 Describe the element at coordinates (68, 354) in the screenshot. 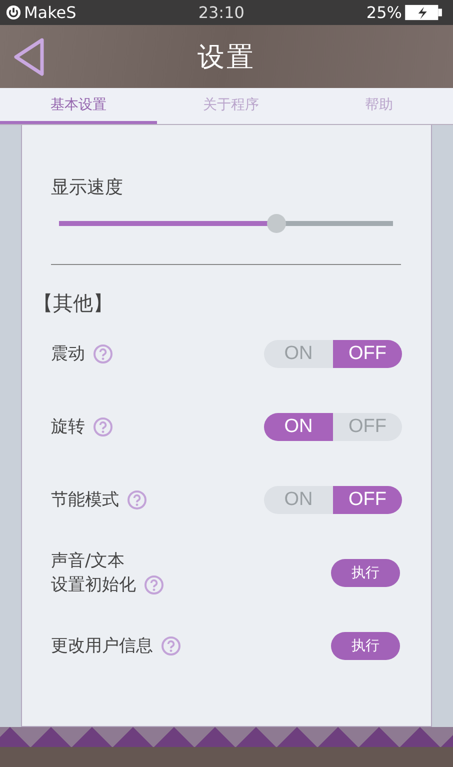

I see `setting-label: 震动` at that location.